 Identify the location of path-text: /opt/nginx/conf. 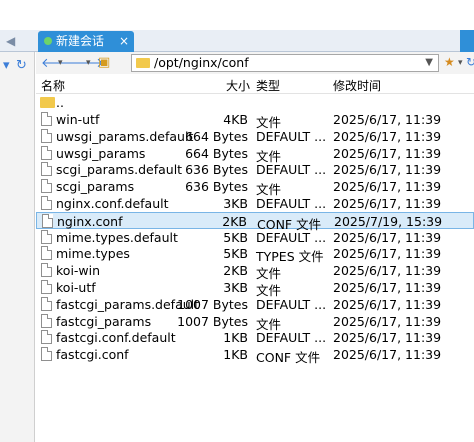
(201, 62).